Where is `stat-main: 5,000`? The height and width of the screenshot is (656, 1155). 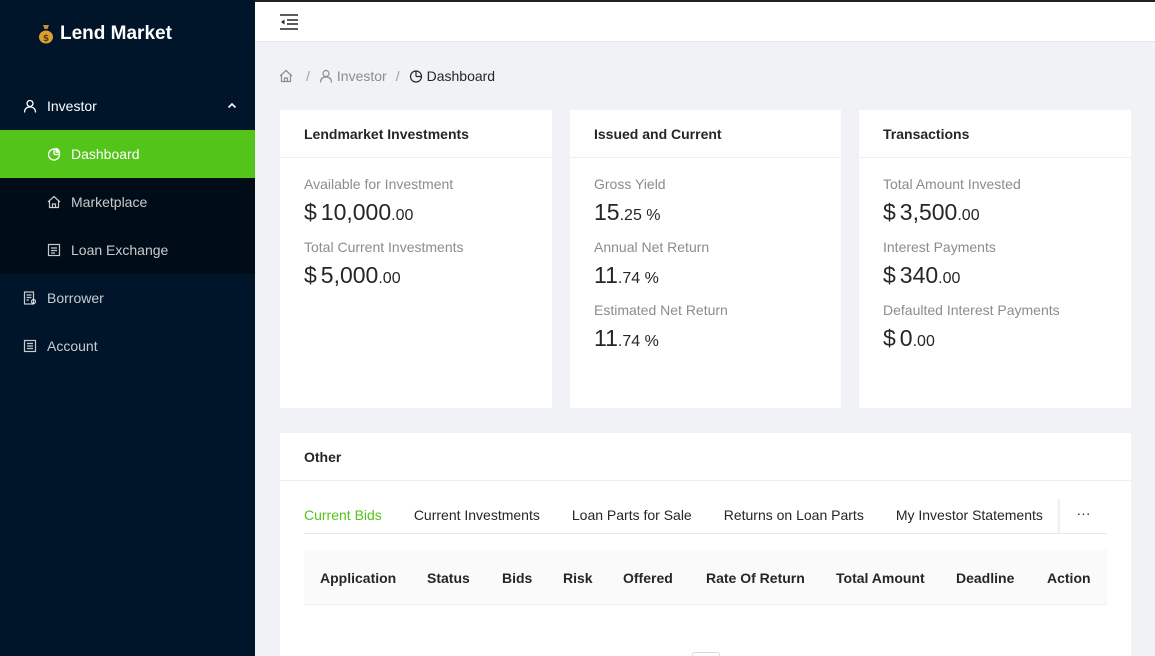 stat-main: 5,000 is located at coordinates (349, 275).